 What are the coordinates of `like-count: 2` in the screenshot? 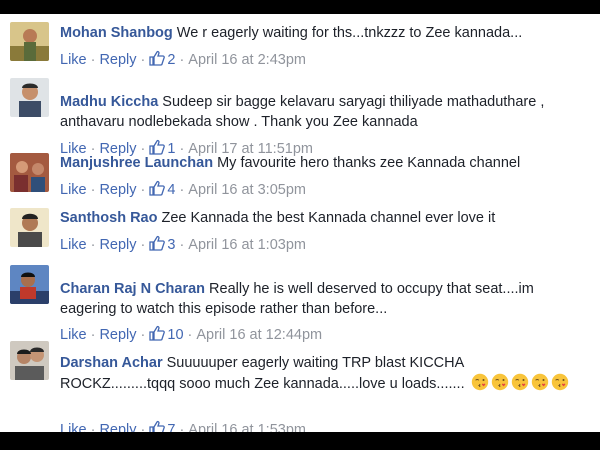 It's located at (162, 59).